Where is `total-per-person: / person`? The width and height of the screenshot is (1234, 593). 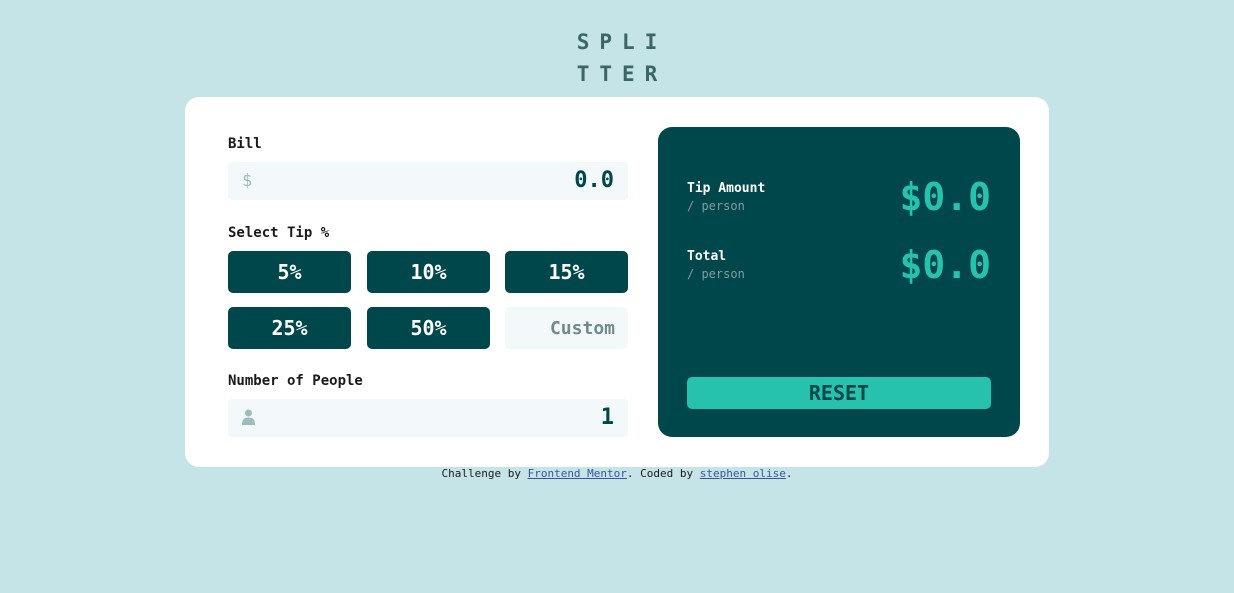 total-per-person: / person is located at coordinates (716, 274).